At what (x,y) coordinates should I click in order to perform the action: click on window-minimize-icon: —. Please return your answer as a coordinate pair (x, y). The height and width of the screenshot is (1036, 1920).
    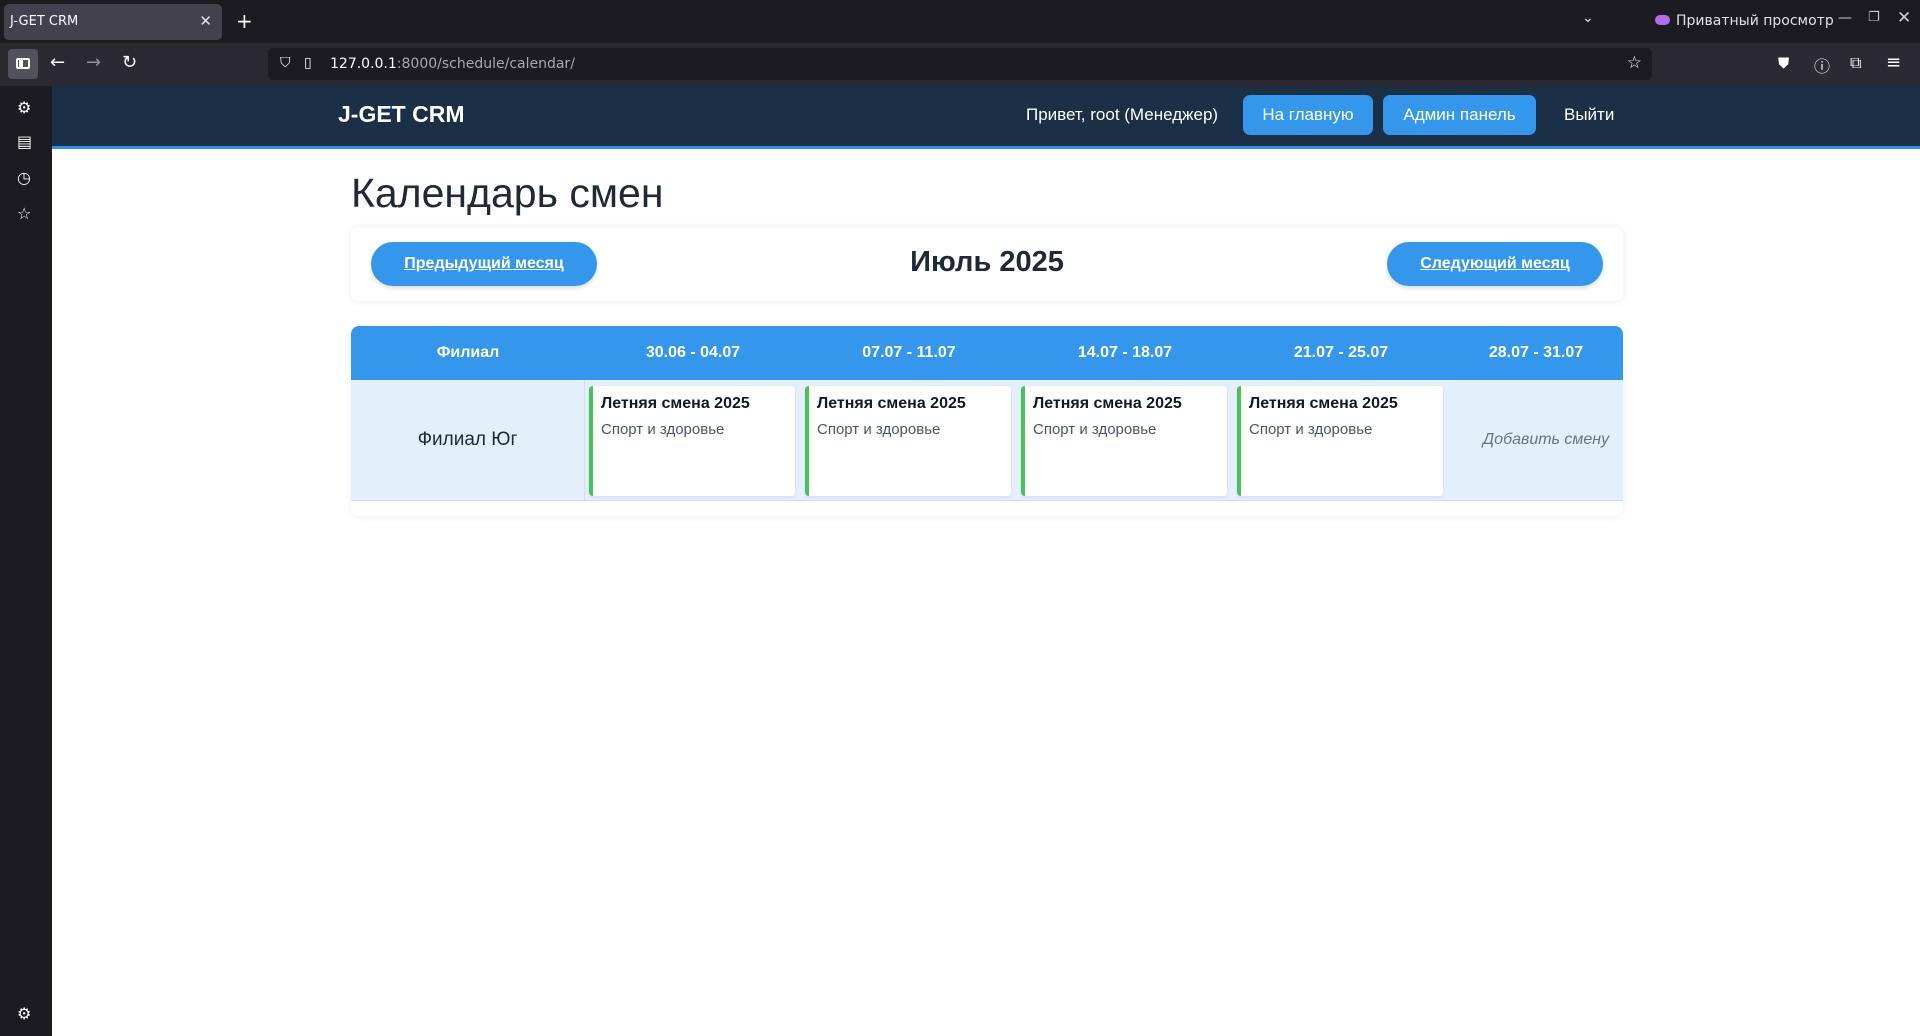
    Looking at the image, I should click on (1845, 18).